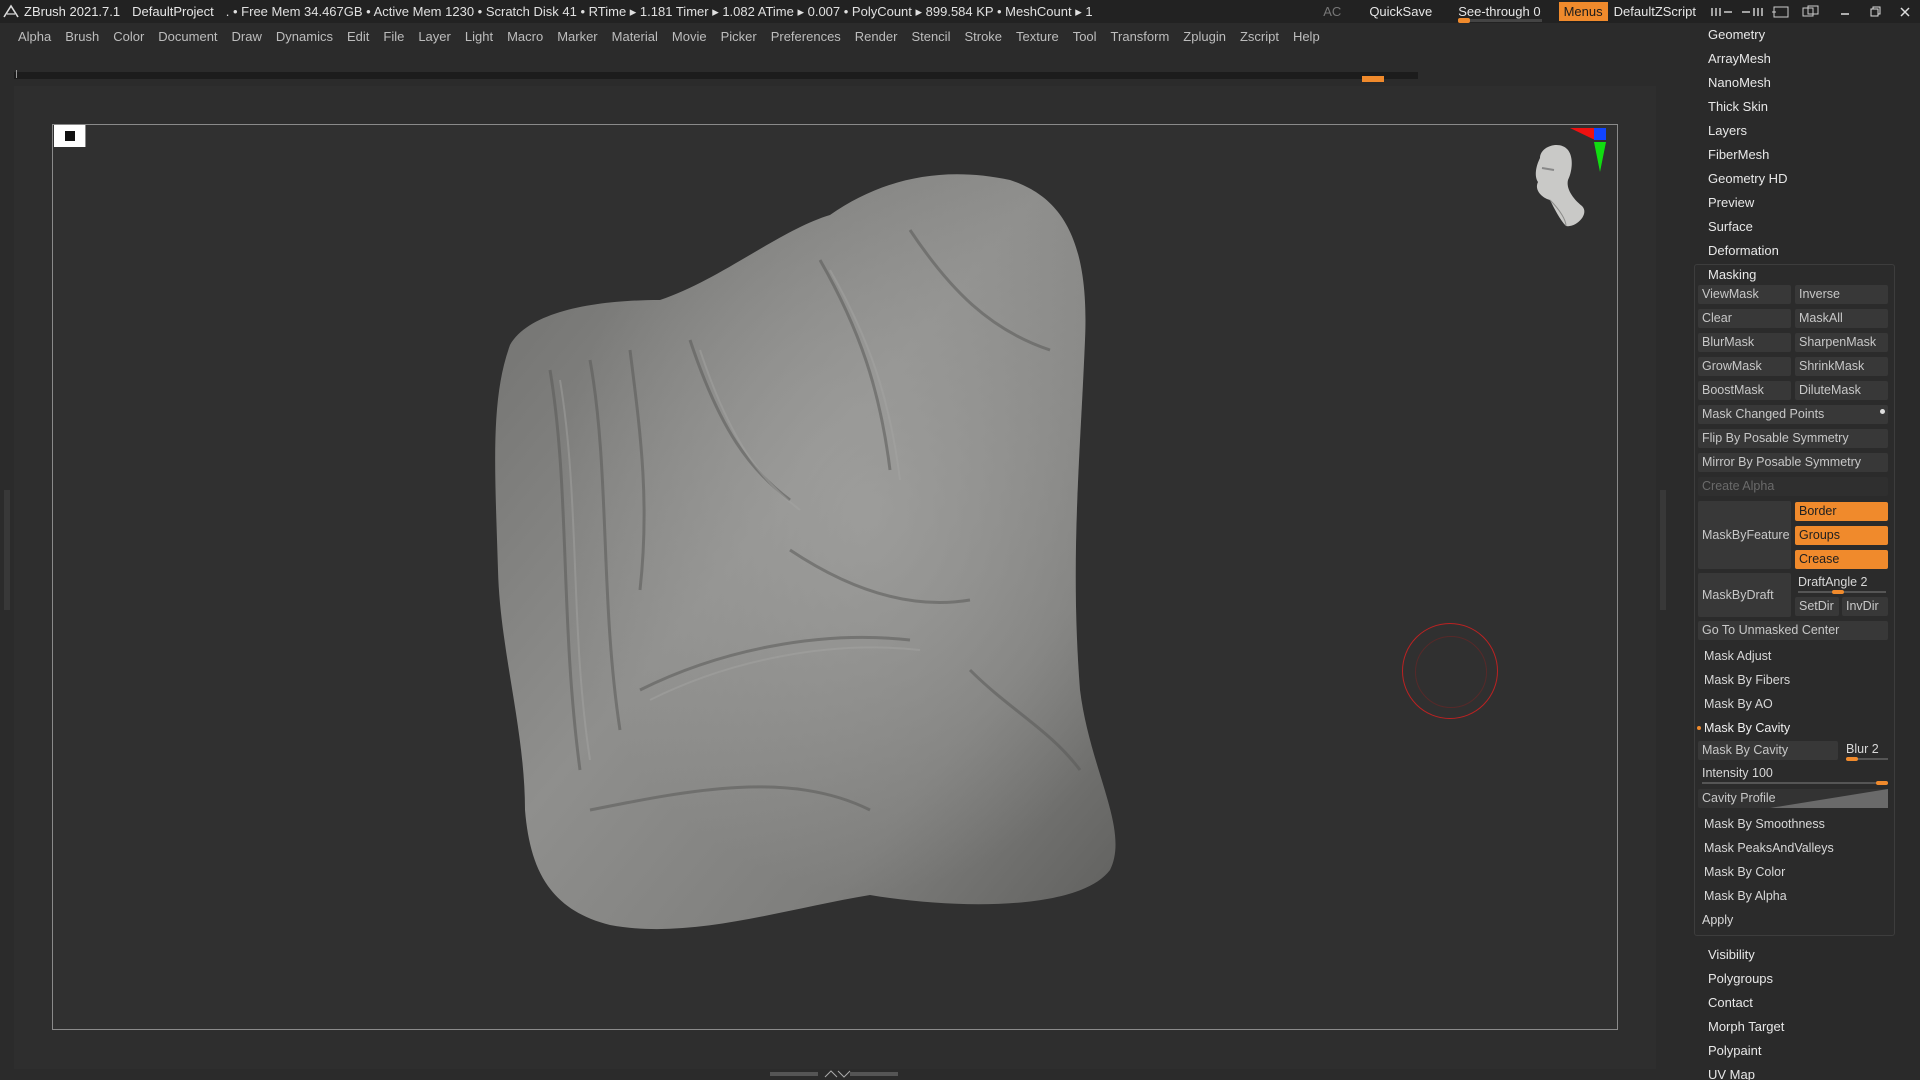 This screenshot has height=1080, width=1920. Describe the element at coordinates (739, 36) in the screenshot. I see `menu-picker: Picker` at that location.